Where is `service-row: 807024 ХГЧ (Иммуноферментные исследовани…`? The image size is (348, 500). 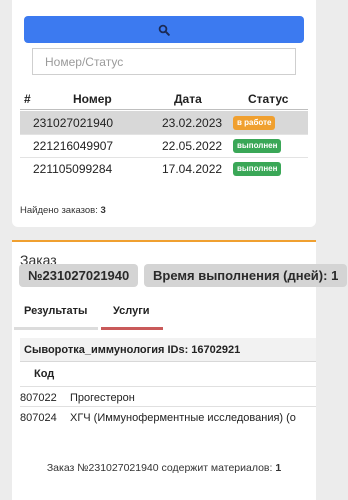
service-row: 807024 ХГЧ (Иммуноферментные исследовани… is located at coordinates (168, 416).